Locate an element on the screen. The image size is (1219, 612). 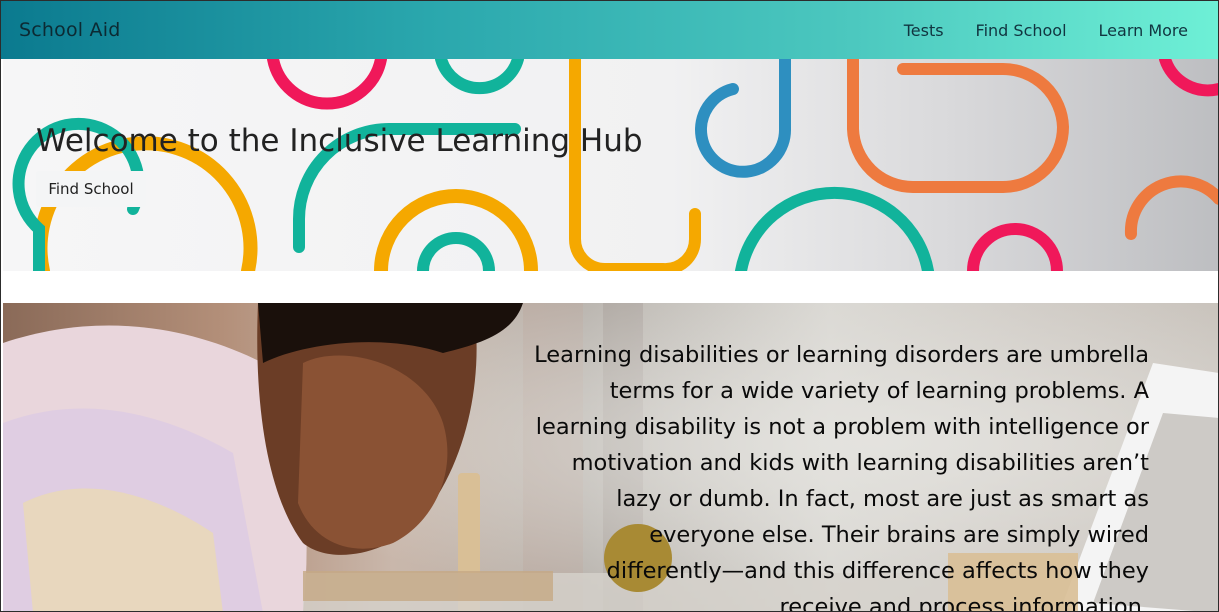
pattern-pink-top-arc is located at coordinates (327, 84).